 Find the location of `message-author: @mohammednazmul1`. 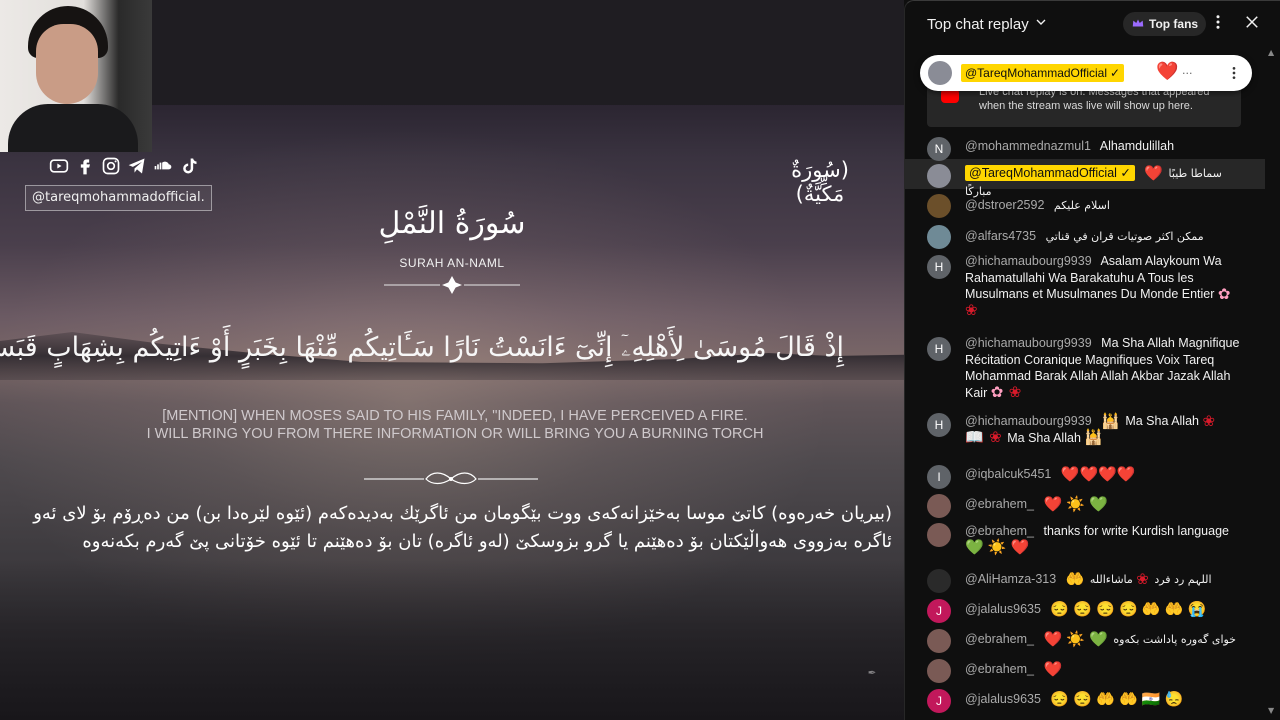

message-author: @mohammednazmul1 is located at coordinates (1028, 146).